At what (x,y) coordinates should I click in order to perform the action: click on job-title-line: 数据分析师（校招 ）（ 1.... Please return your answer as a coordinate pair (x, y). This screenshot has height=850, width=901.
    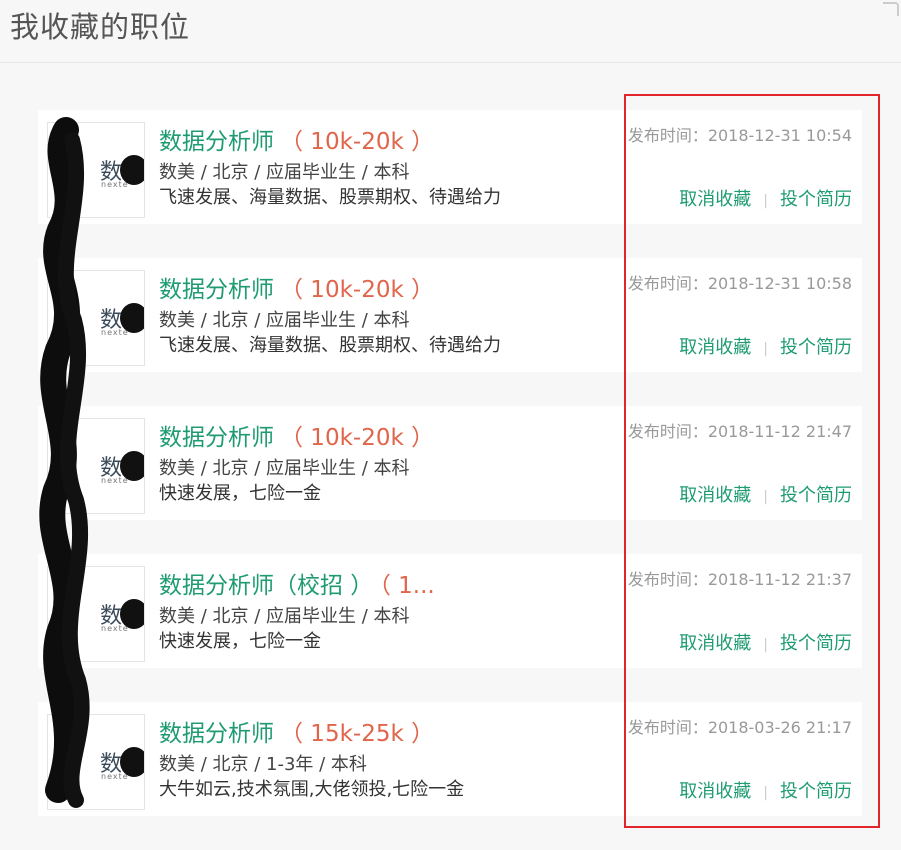
    Looking at the image, I should click on (297, 583).